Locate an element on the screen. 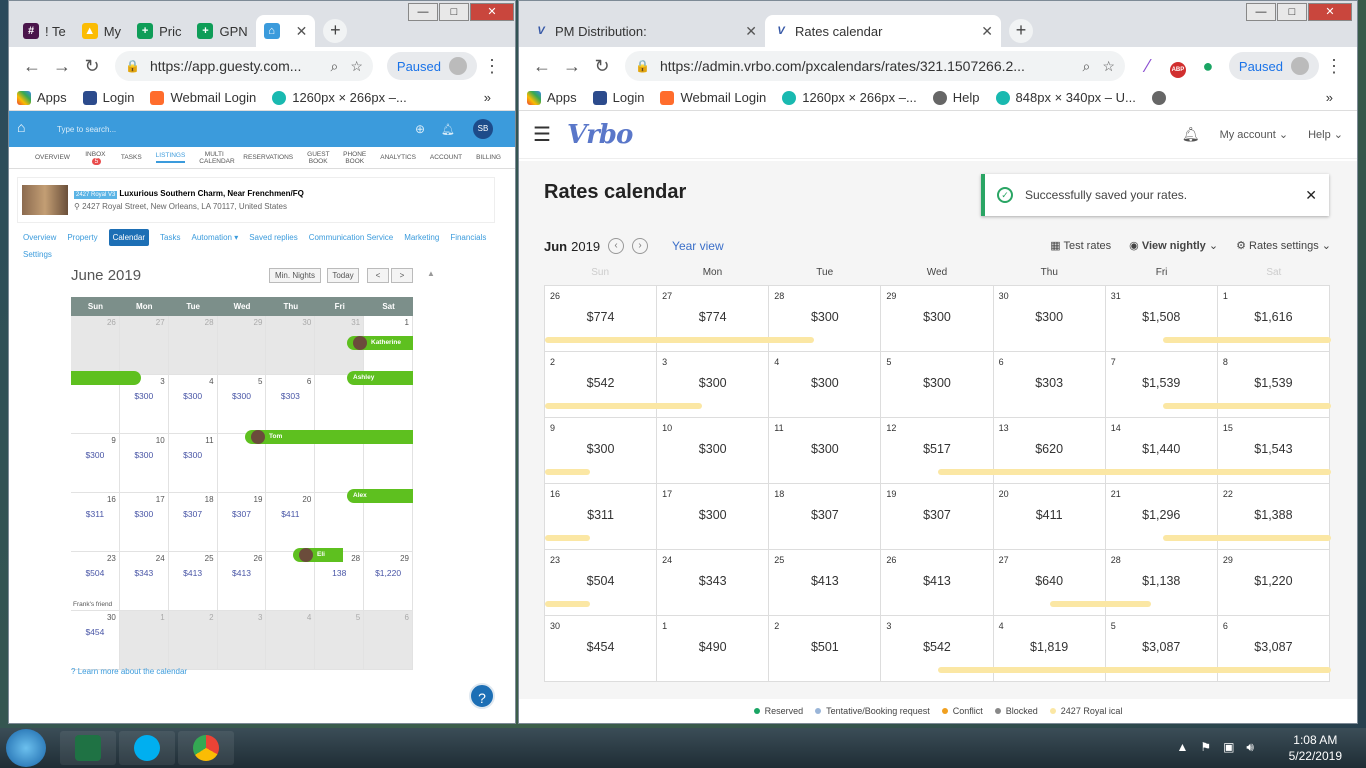  subtab-settings: Settings is located at coordinates (37, 254).